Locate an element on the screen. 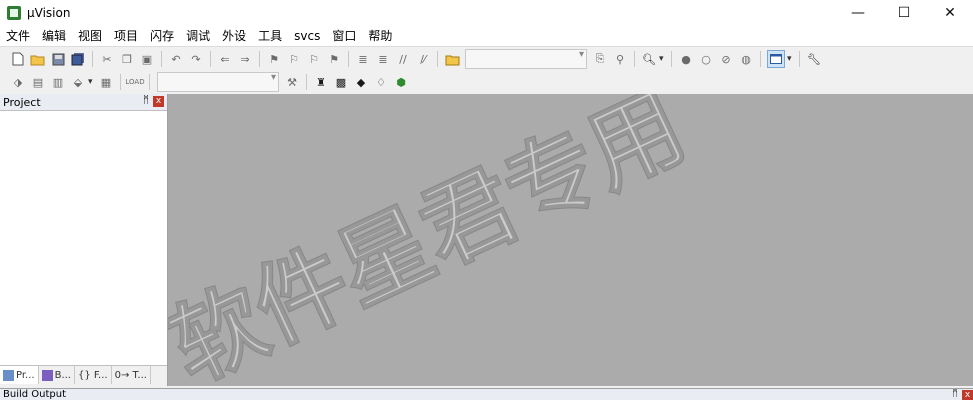 This screenshot has width=973, height=400. configure-icon: 🔧︎ is located at coordinates (814, 59).